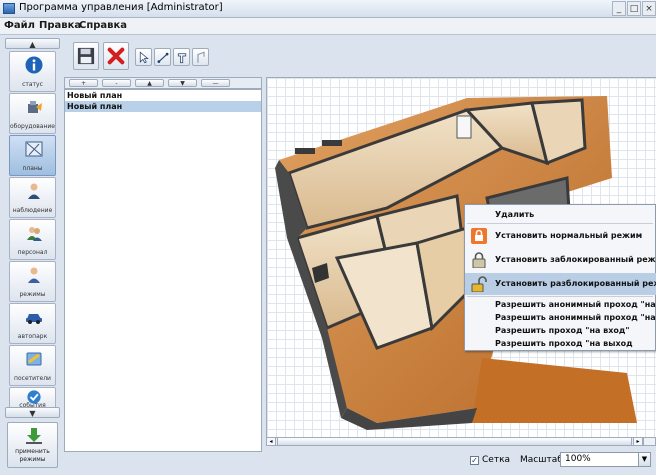 The height and width of the screenshot is (475, 656). I want to click on app-icon, so click(9, 8).